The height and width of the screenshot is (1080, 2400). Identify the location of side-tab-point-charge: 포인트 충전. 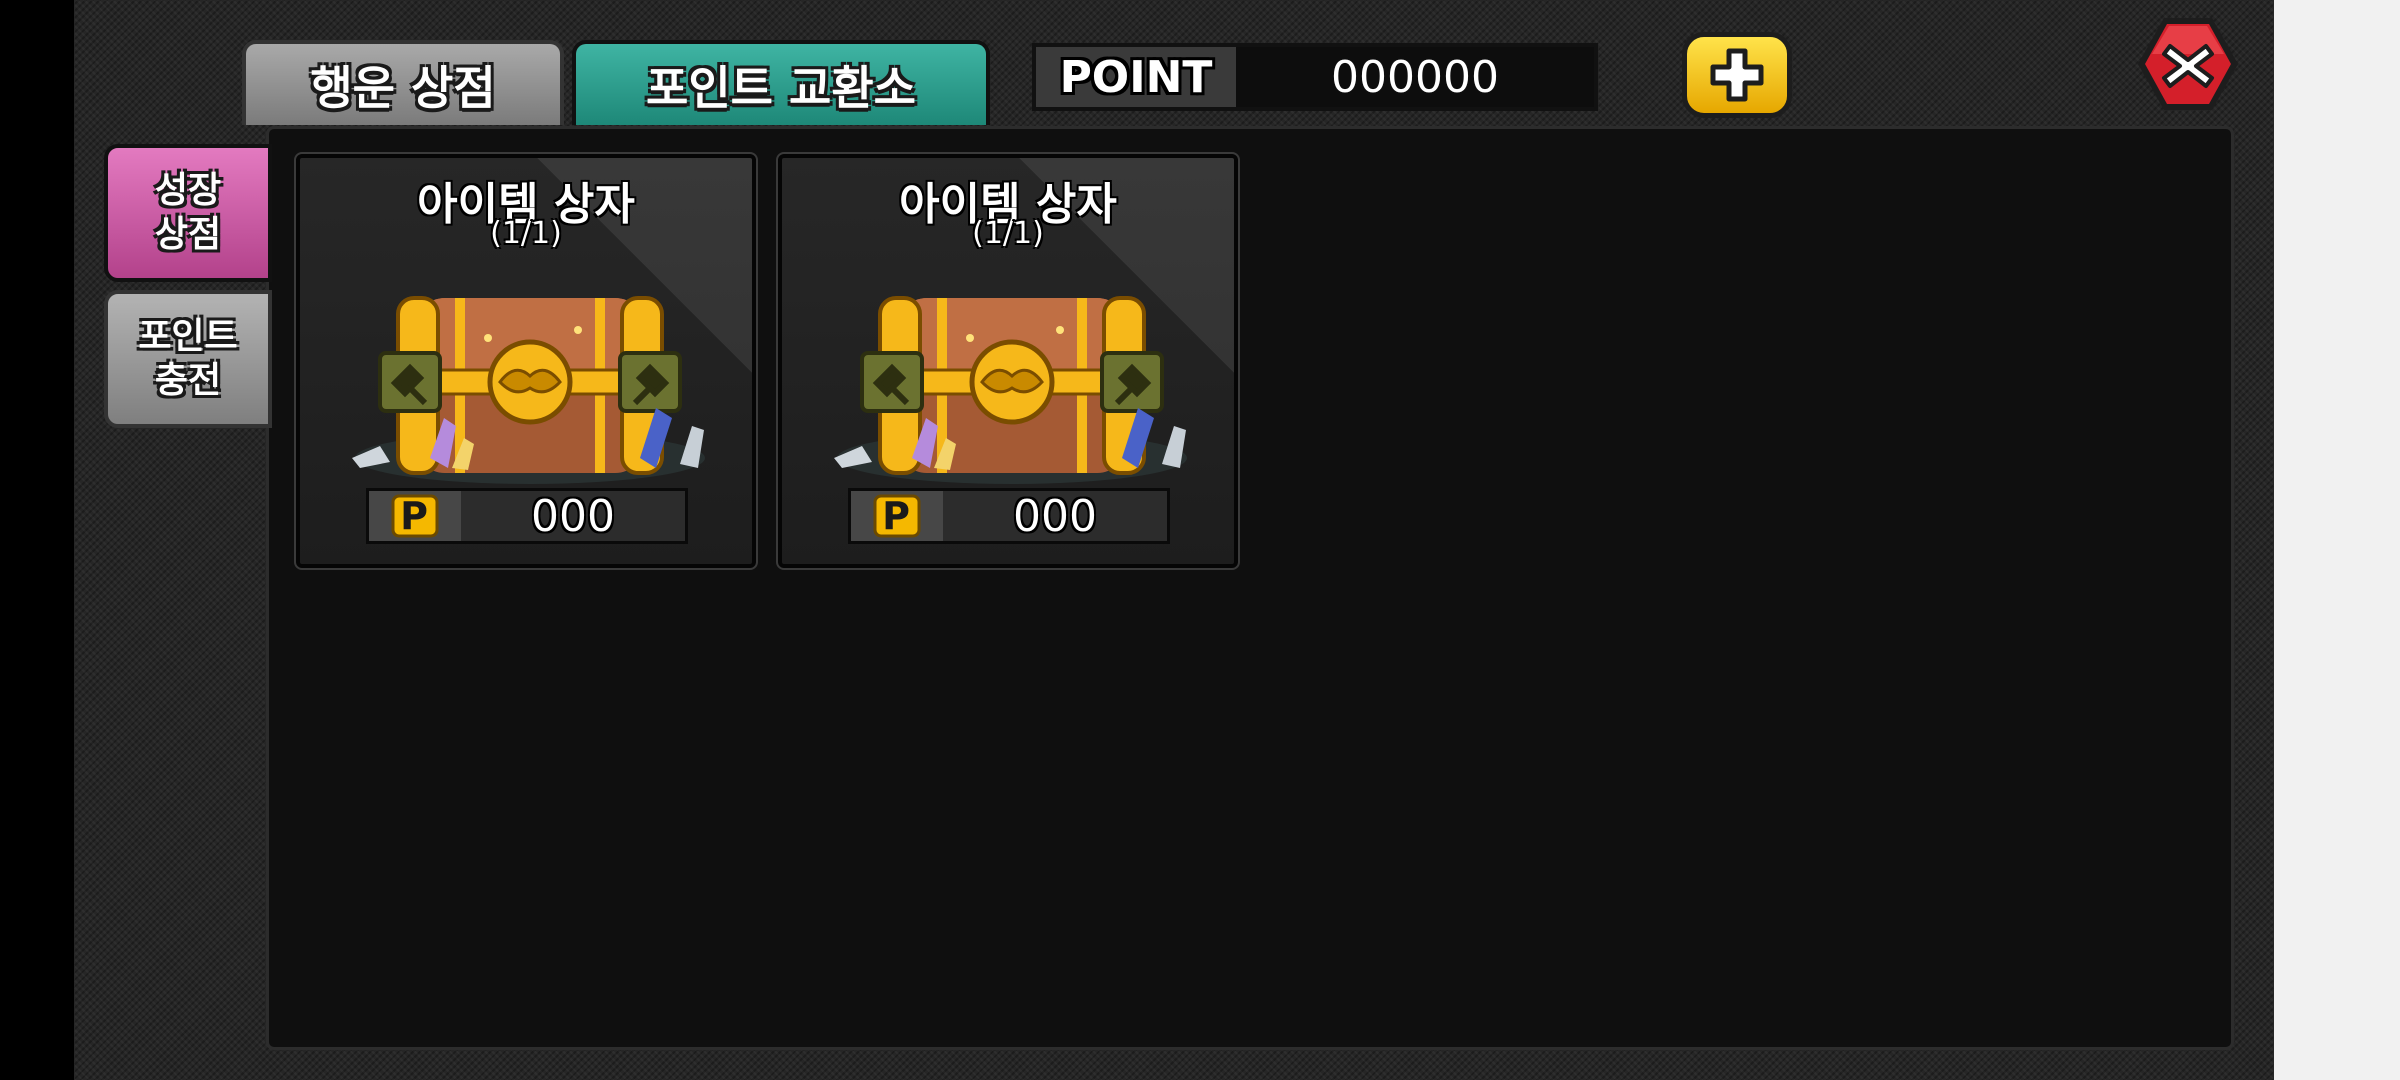
(188, 359).